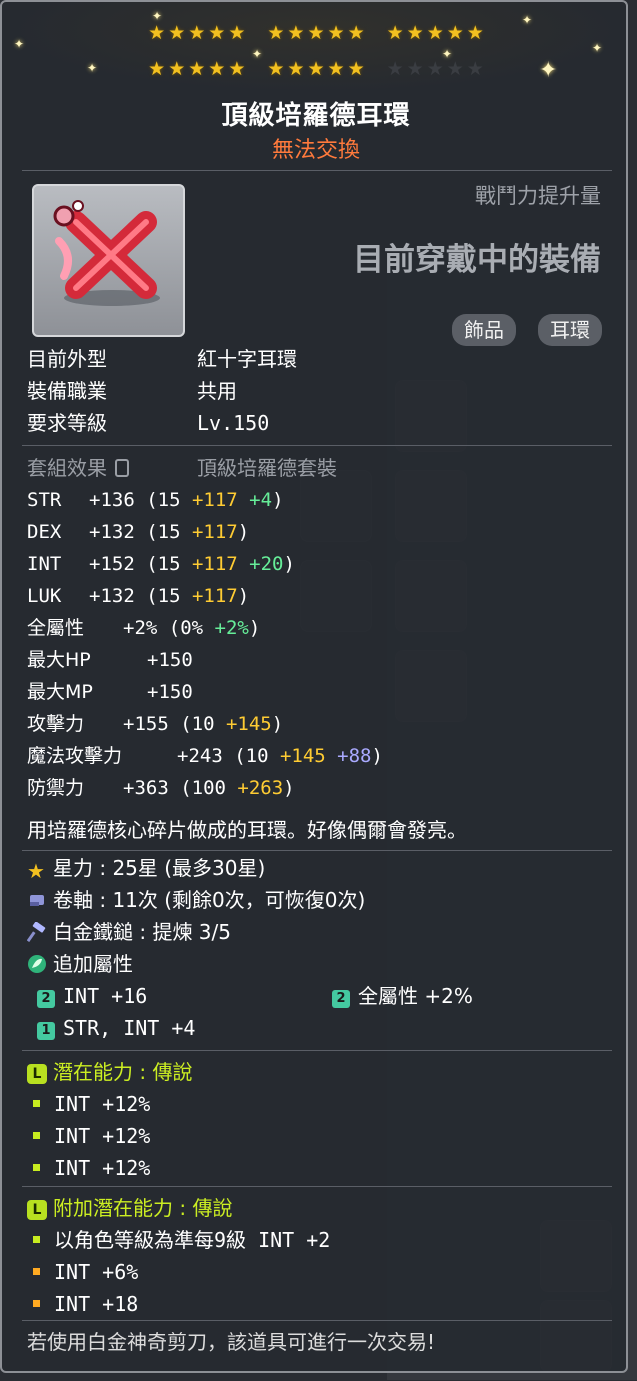  I want to click on category-tag: 耳環, so click(570, 330).